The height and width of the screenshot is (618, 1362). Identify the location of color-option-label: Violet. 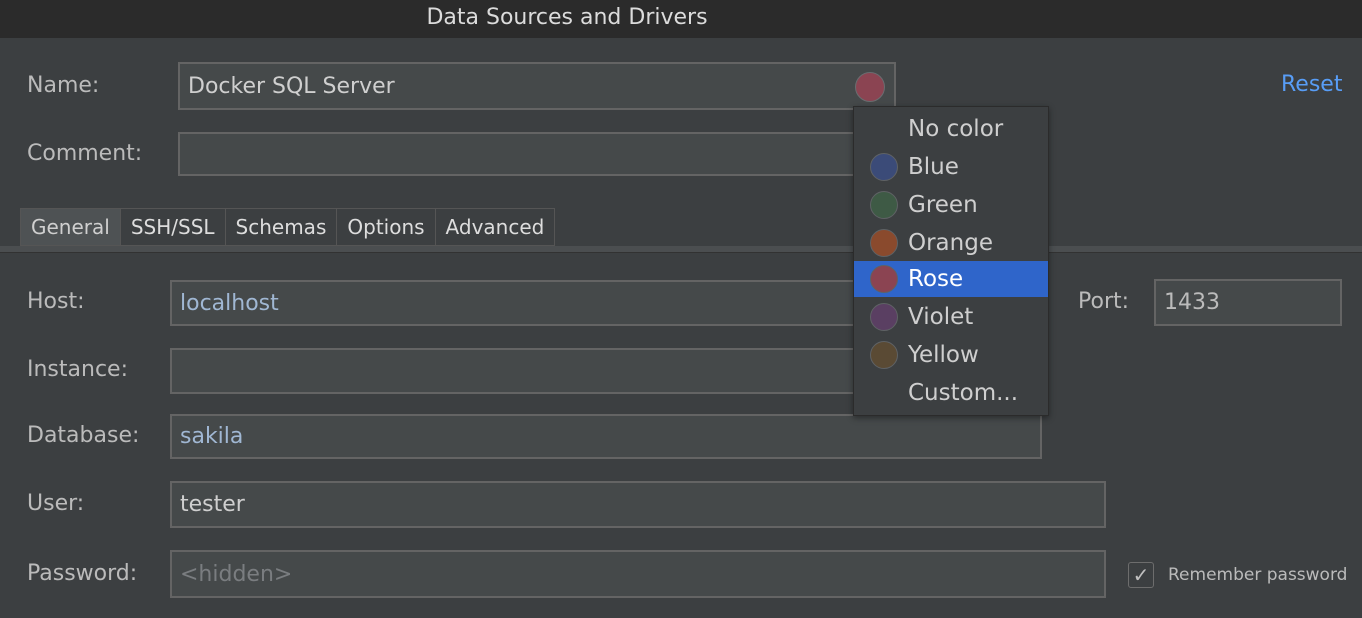
(941, 317).